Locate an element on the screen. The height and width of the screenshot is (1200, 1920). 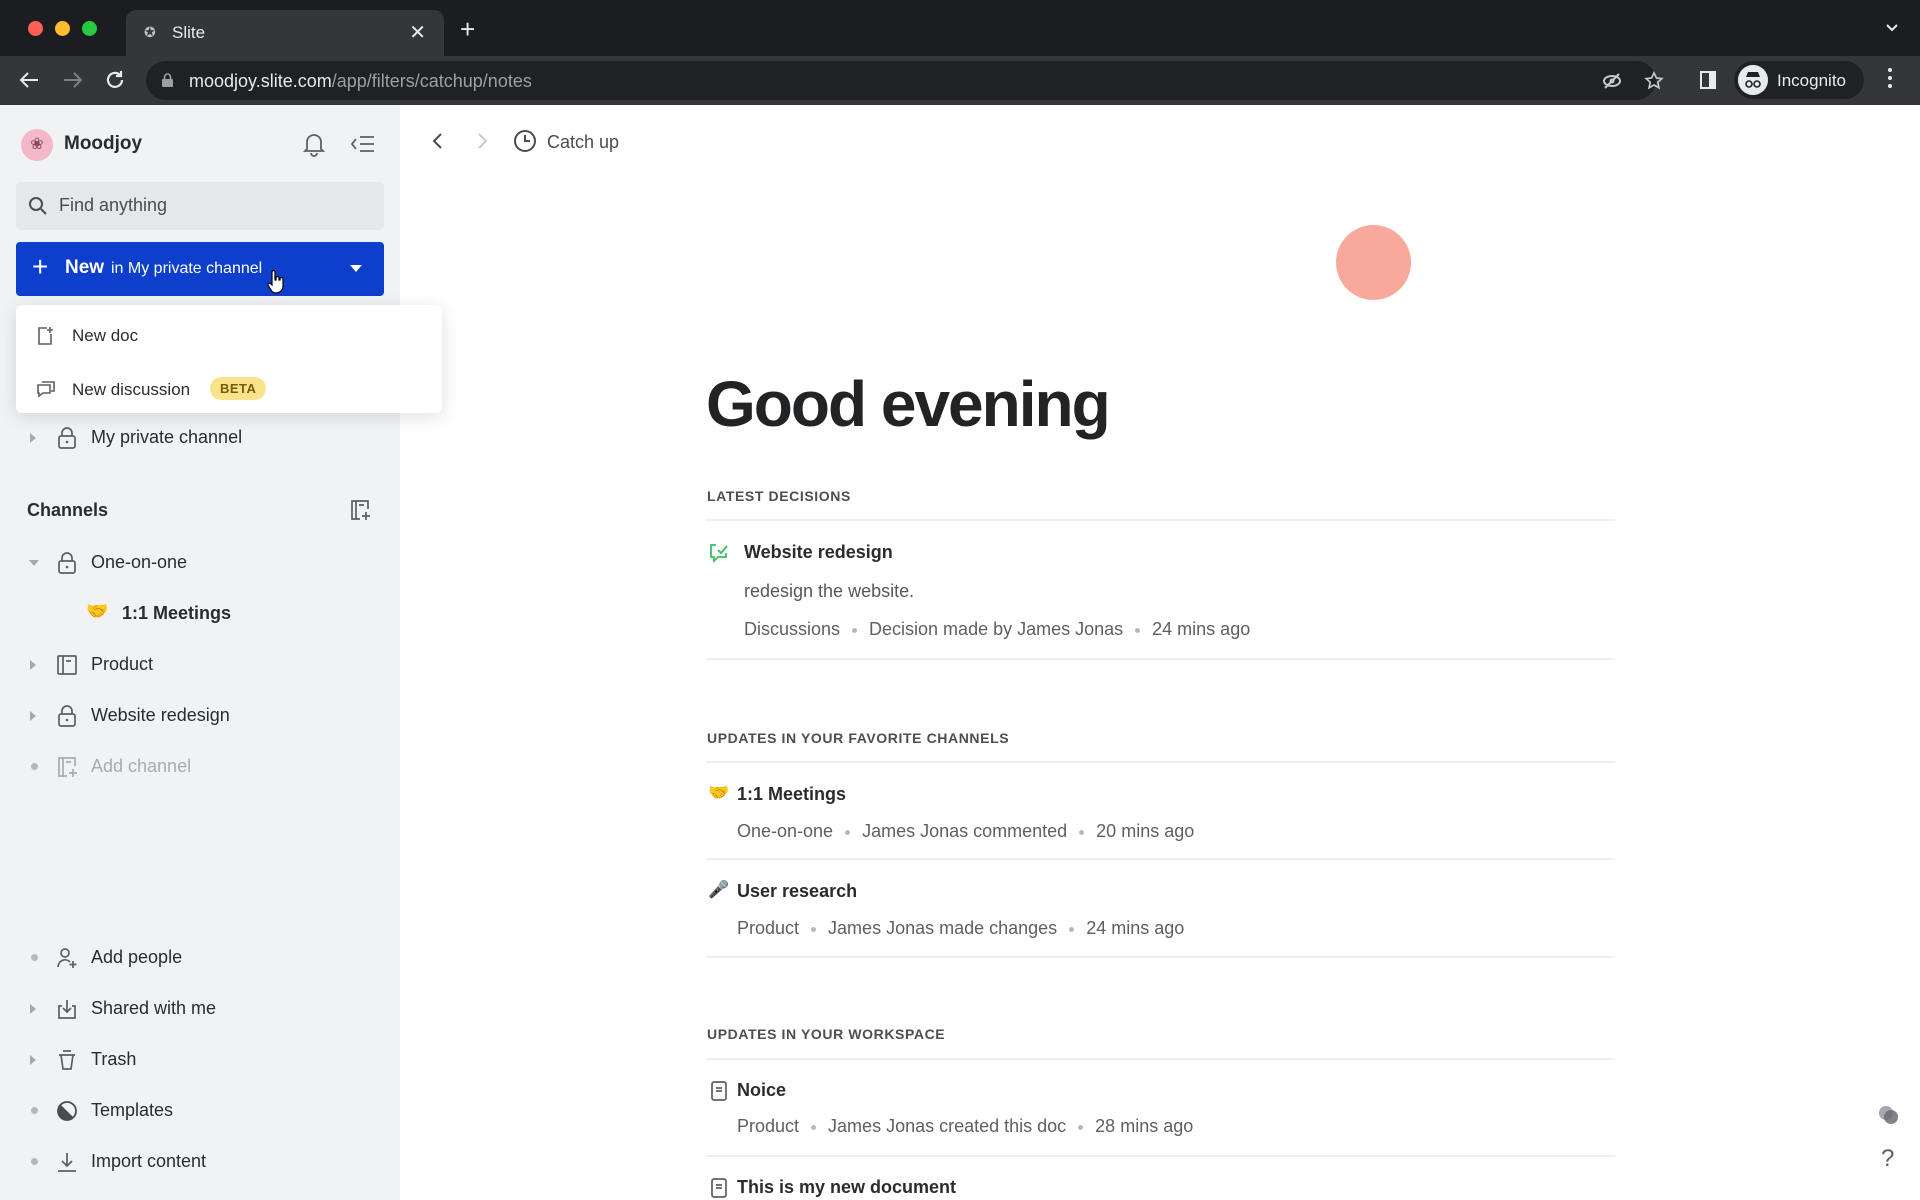
close-tab-icon: ✕ is located at coordinates (417, 32).